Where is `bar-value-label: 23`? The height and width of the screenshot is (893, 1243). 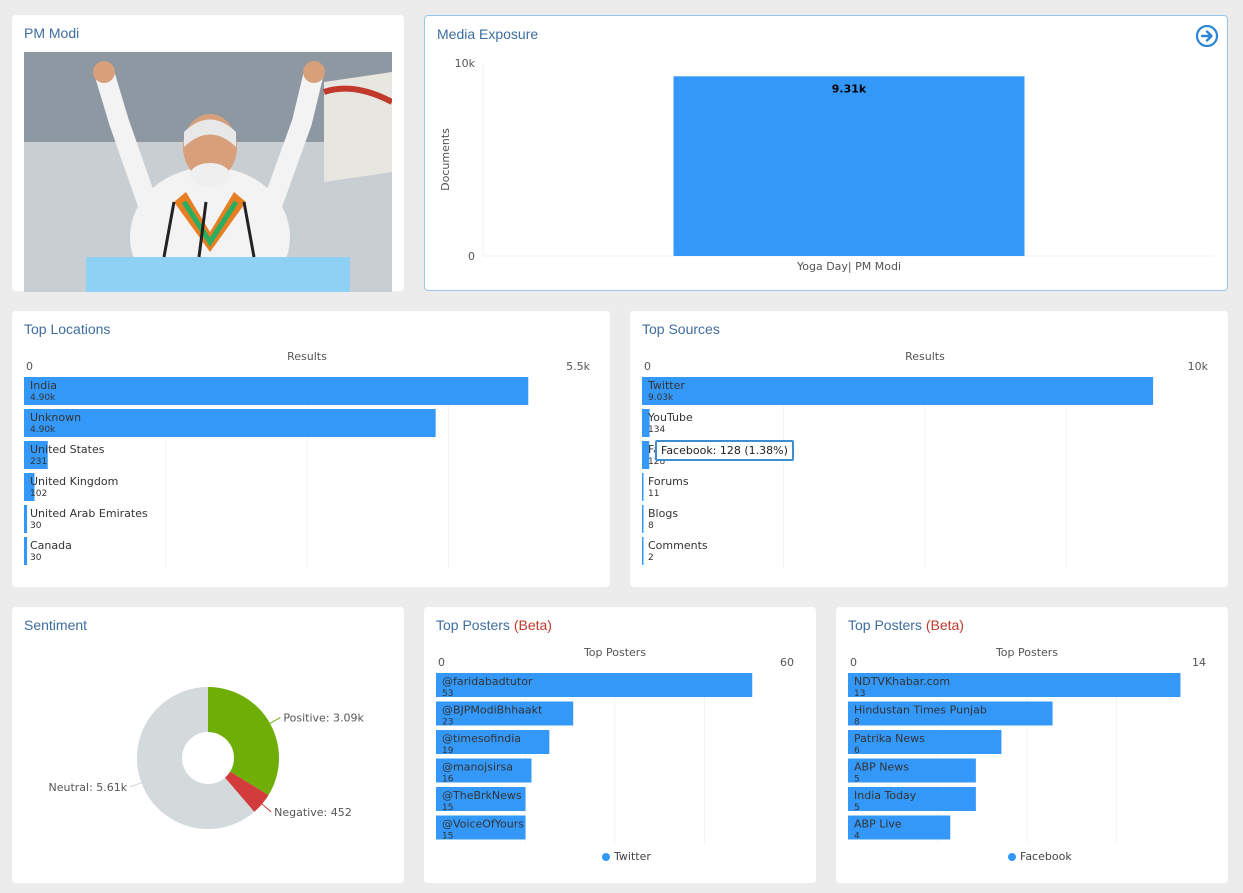 bar-value-label: 23 is located at coordinates (447, 723).